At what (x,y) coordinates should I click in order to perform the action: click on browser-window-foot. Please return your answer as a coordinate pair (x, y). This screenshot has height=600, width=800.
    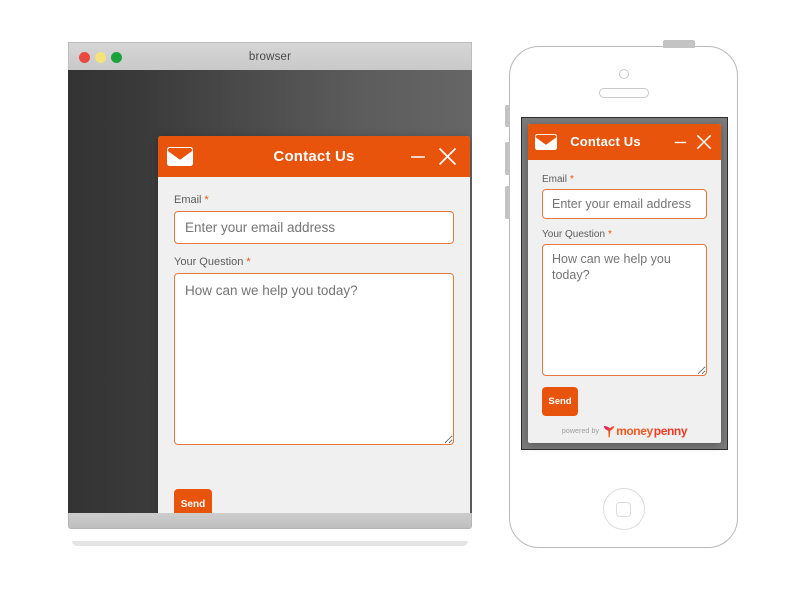
    Looking at the image, I should click on (270, 521).